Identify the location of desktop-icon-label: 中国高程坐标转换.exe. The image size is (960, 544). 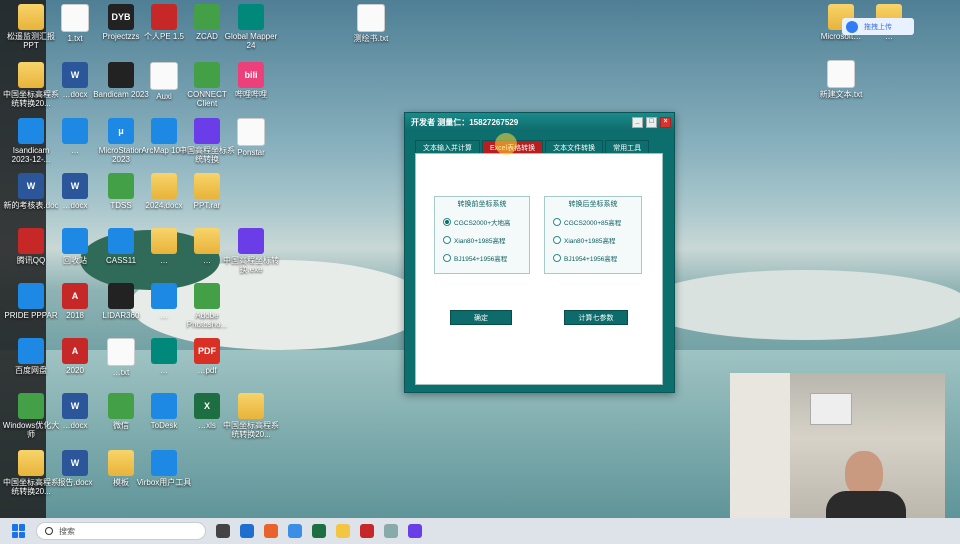
(251, 265).